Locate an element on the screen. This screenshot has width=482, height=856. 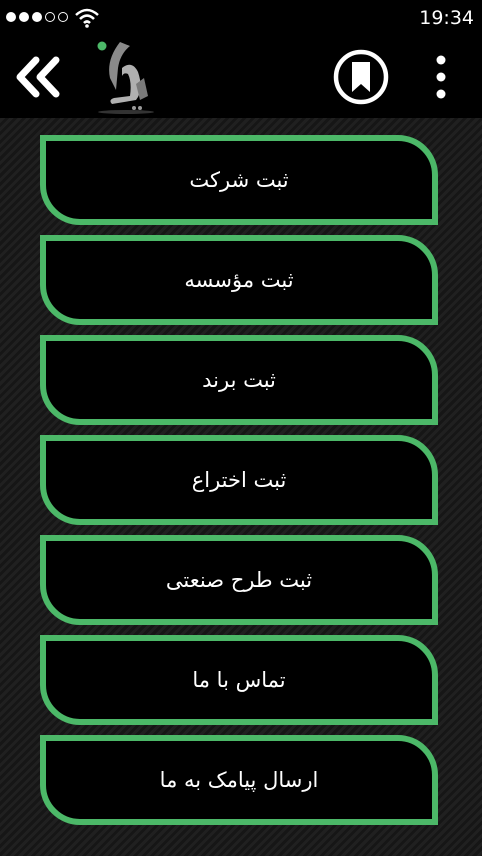
app-bar is located at coordinates (241, 77).